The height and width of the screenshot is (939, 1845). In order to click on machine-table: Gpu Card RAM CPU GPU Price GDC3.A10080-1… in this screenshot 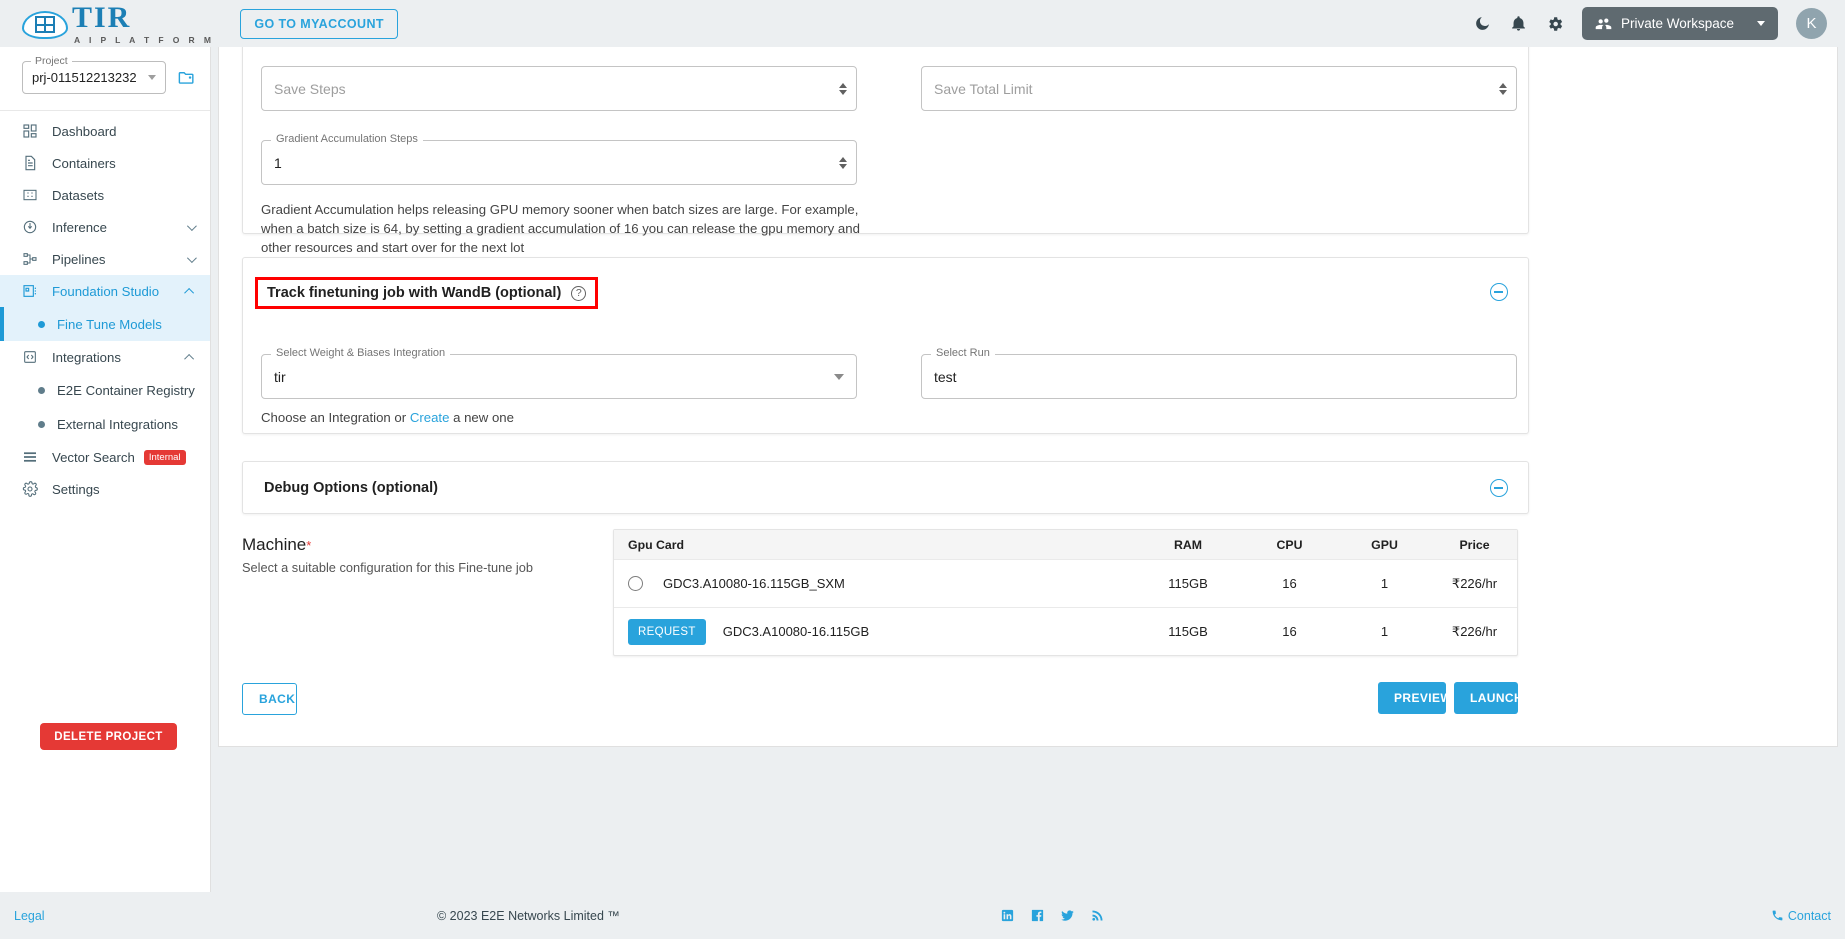, I will do `click(1065, 592)`.